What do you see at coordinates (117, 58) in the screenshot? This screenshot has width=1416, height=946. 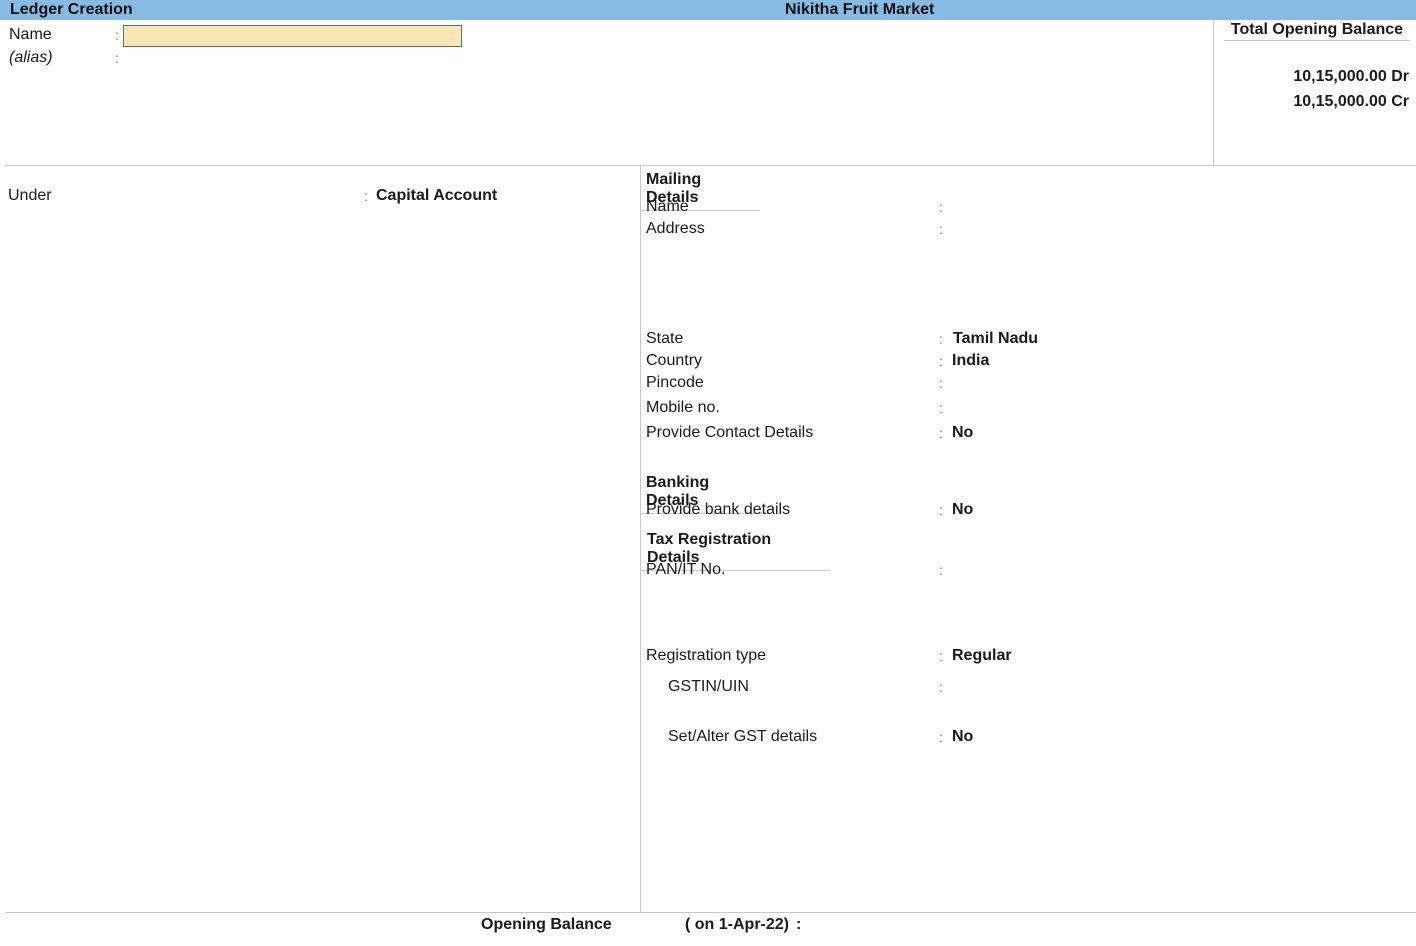 I see `alias-colon: :` at bounding box center [117, 58].